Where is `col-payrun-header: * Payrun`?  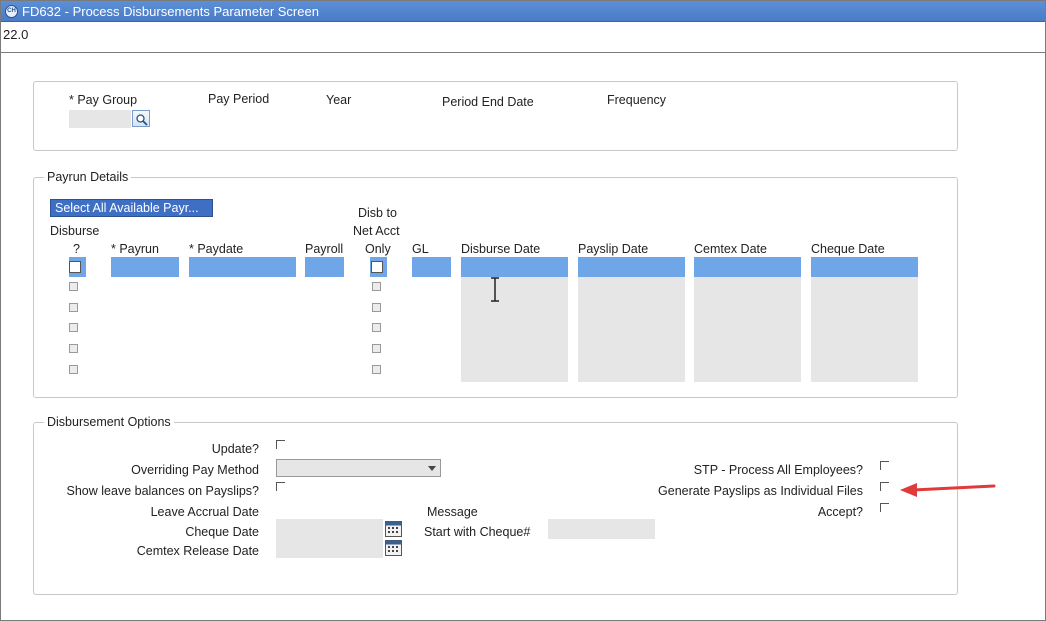 col-payrun-header: * Payrun is located at coordinates (135, 249).